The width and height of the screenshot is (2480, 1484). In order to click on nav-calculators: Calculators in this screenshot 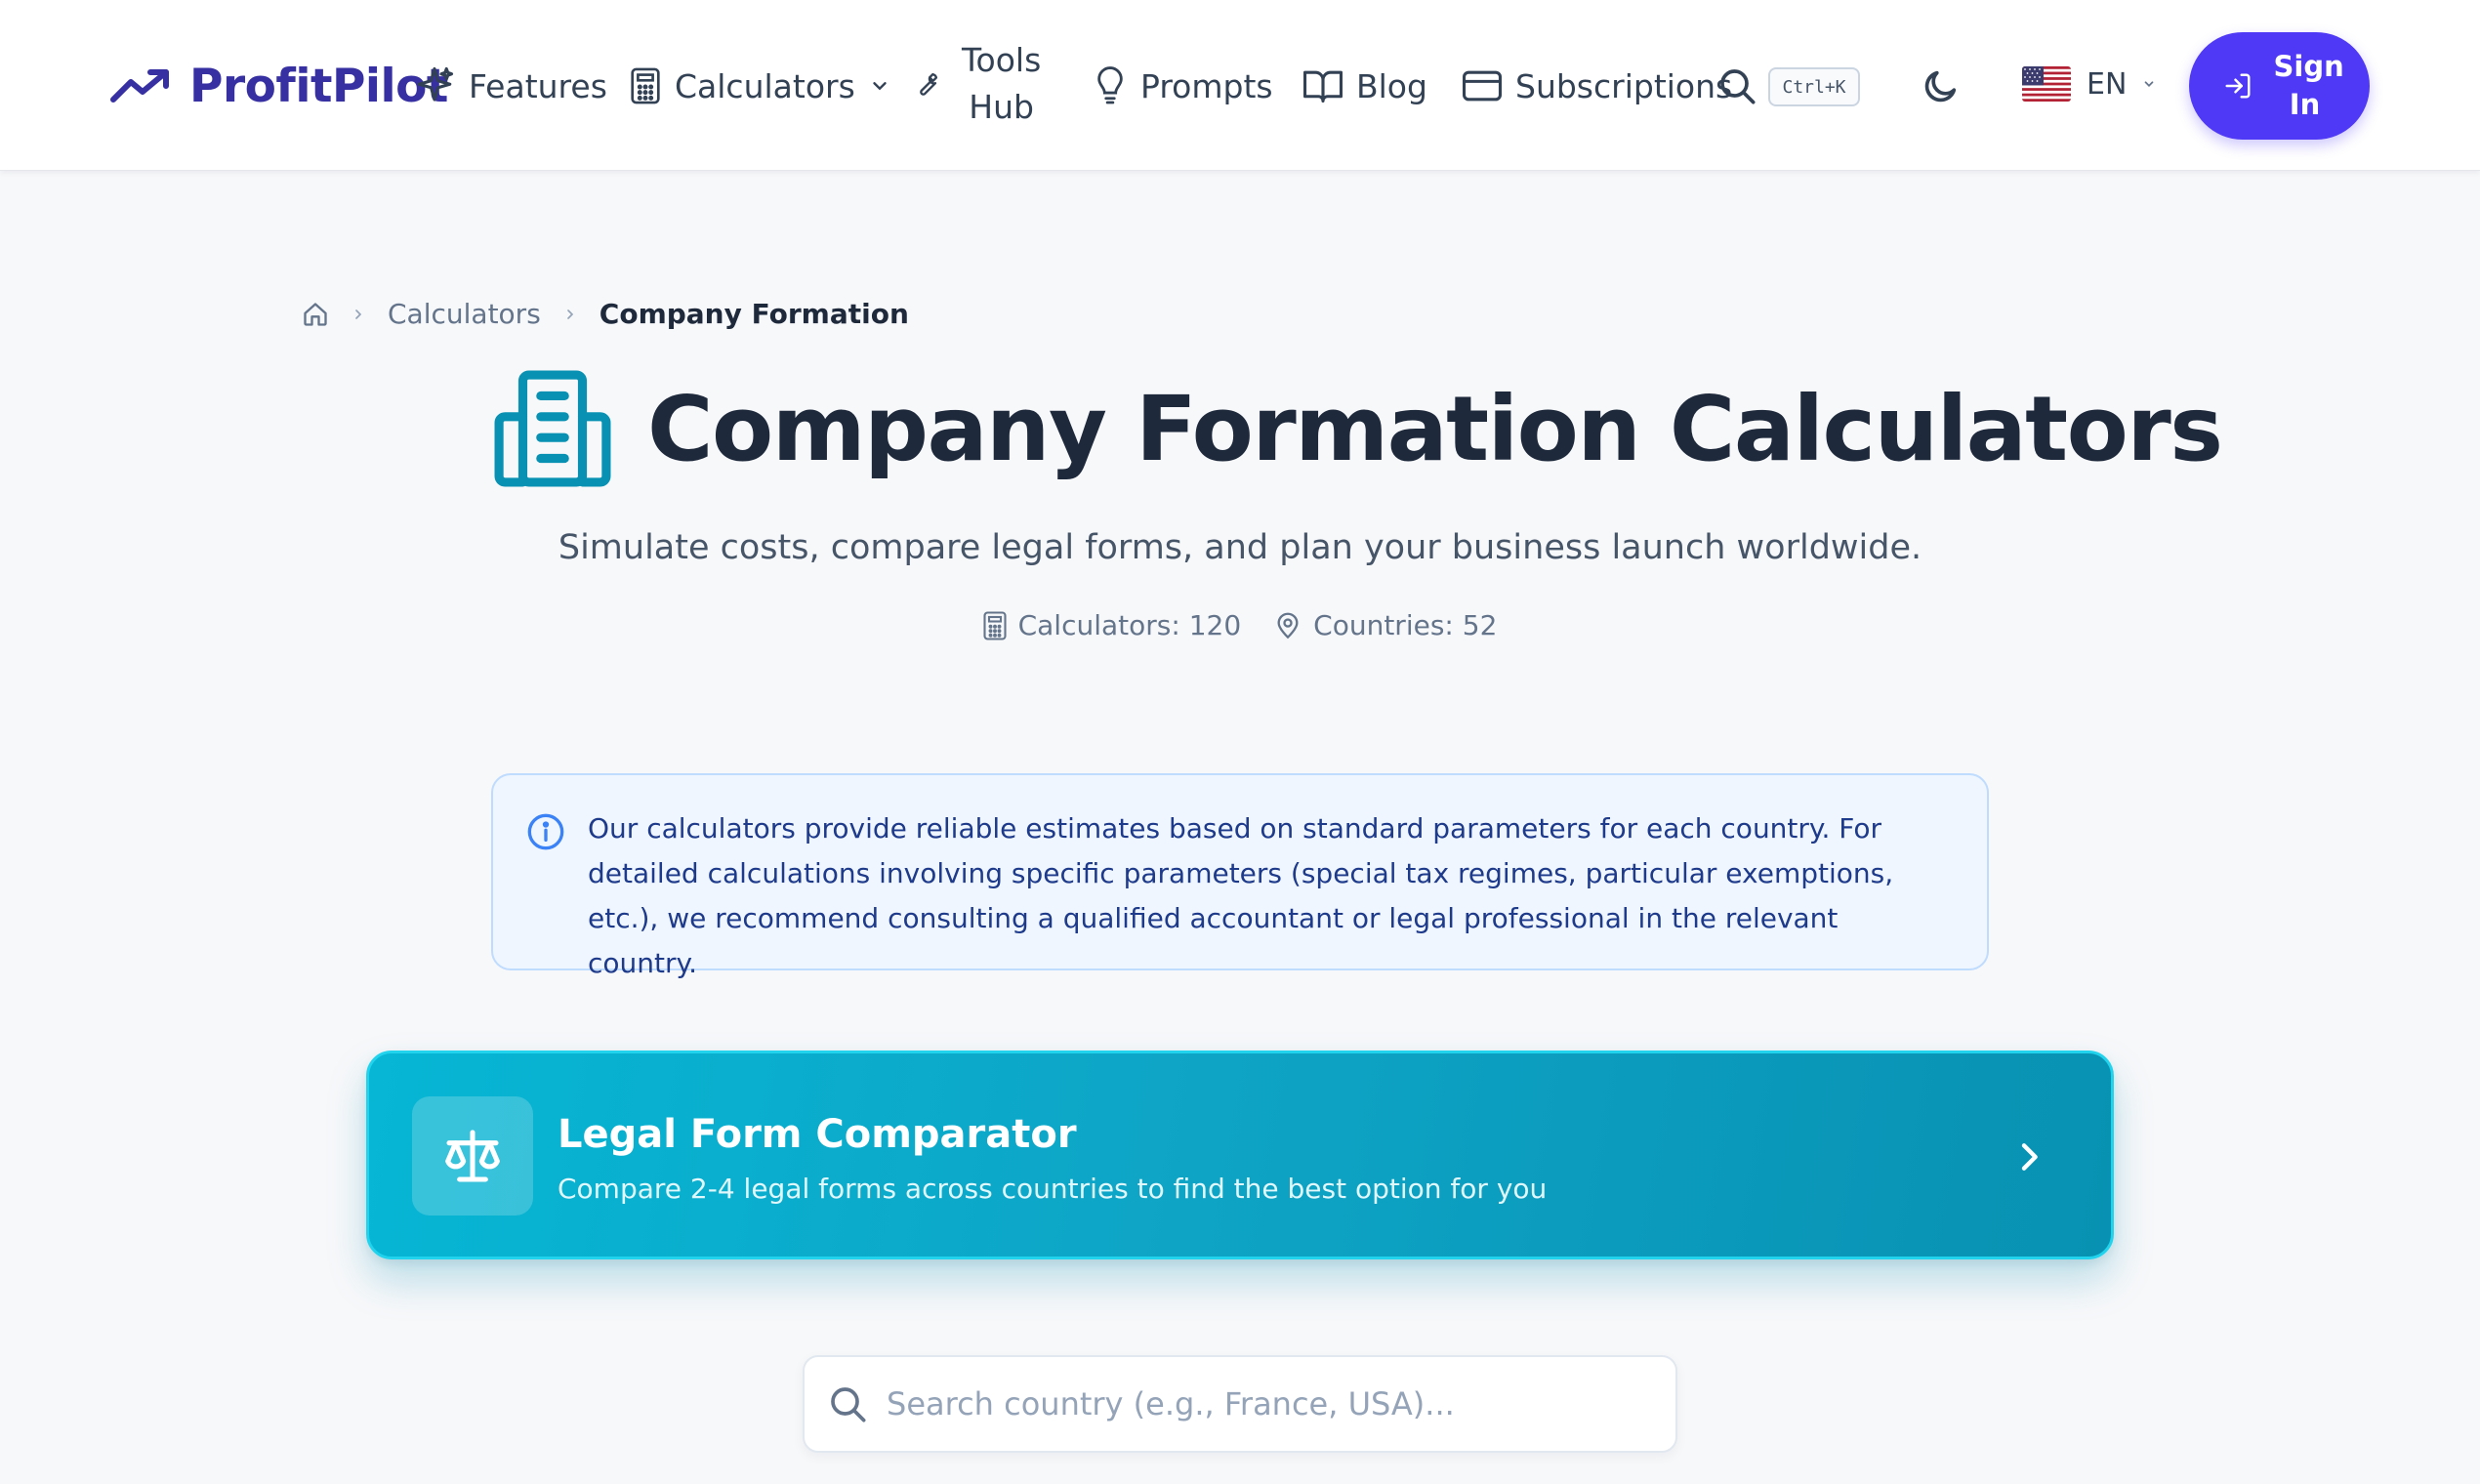, I will do `click(760, 86)`.